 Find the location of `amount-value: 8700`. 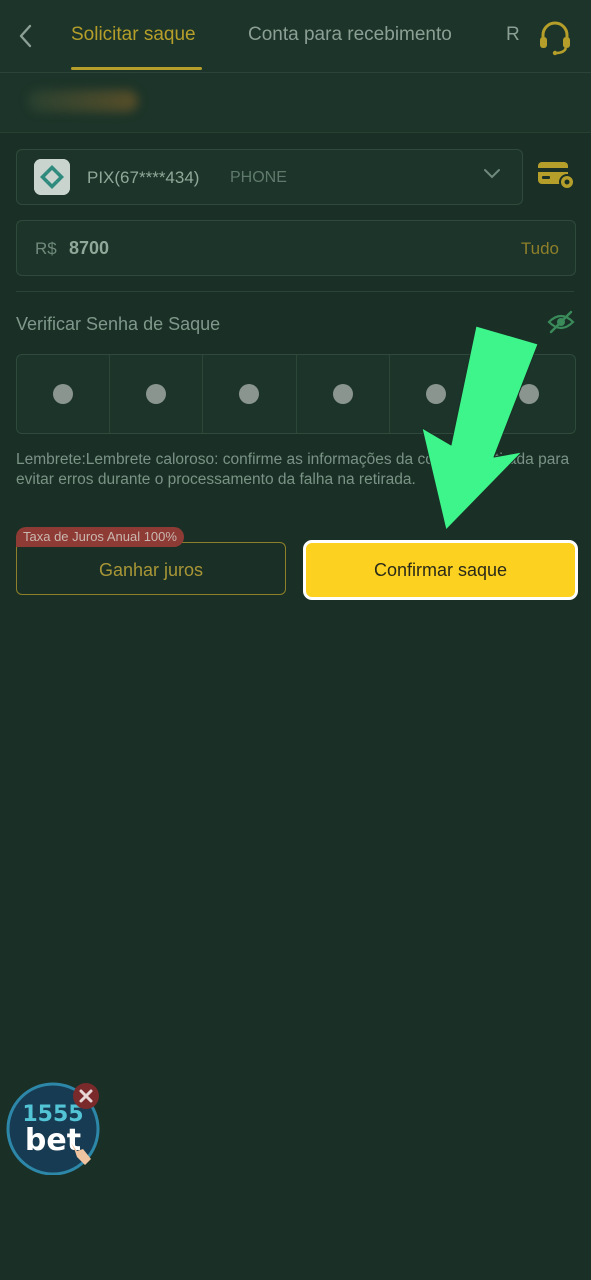

amount-value: 8700 is located at coordinates (89, 248).